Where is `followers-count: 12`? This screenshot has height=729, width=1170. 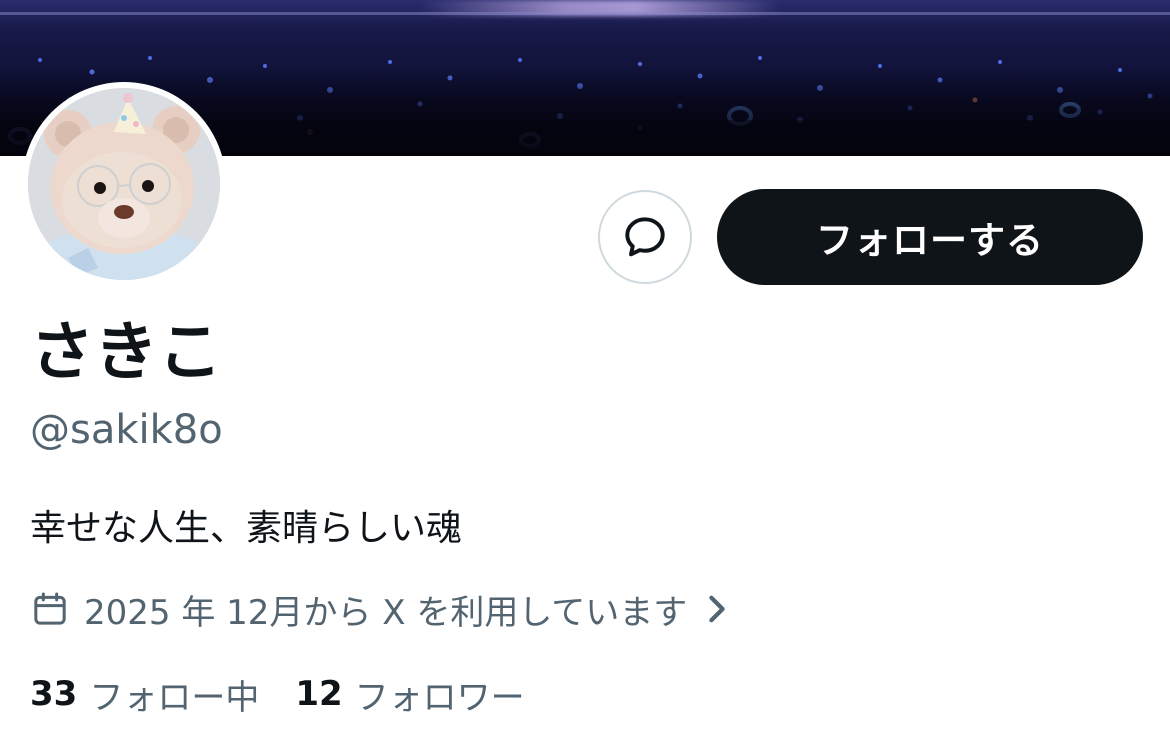
followers-count: 12 is located at coordinates (319, 694).